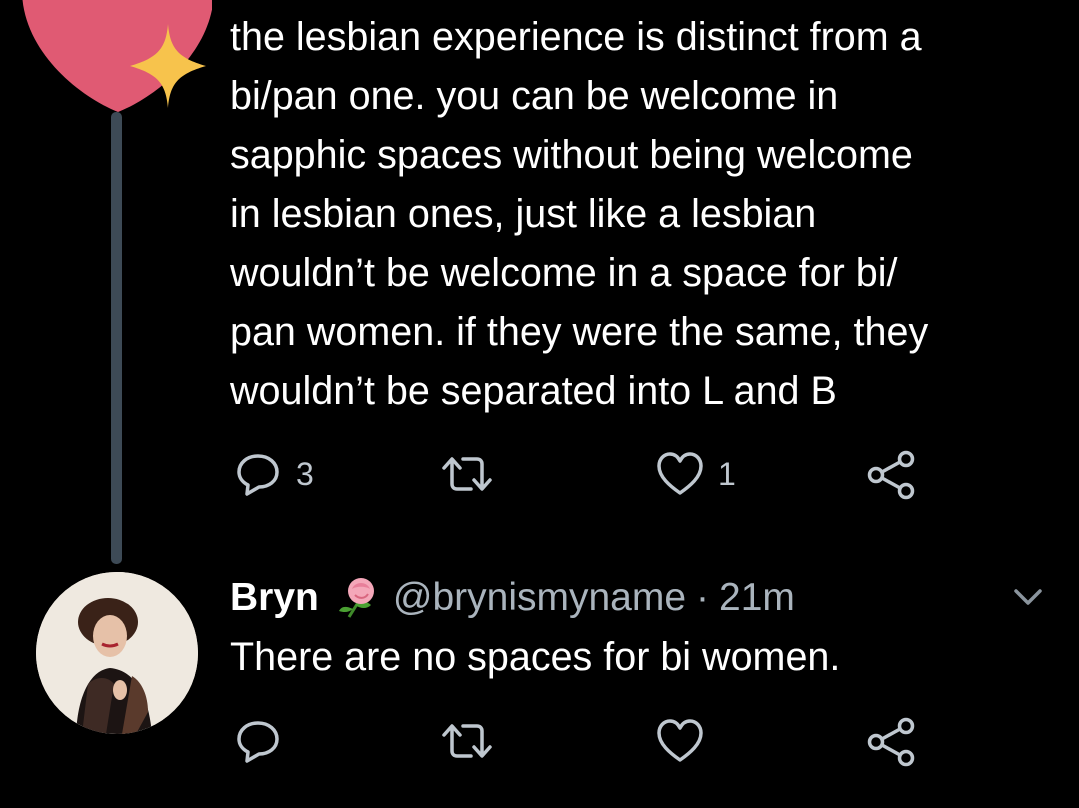 The image size is (1079, 808). I want to click on reply-button, so click(265, 741).